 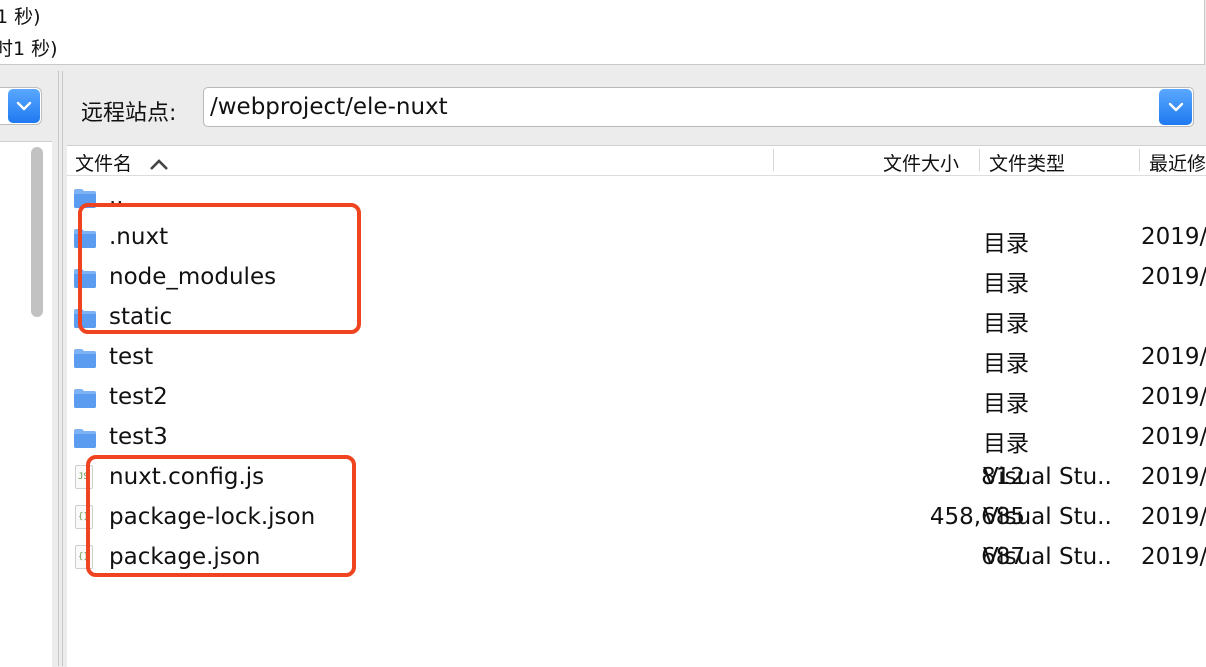 I want to click on remote-path-combobox, so click(x=698, y=107).